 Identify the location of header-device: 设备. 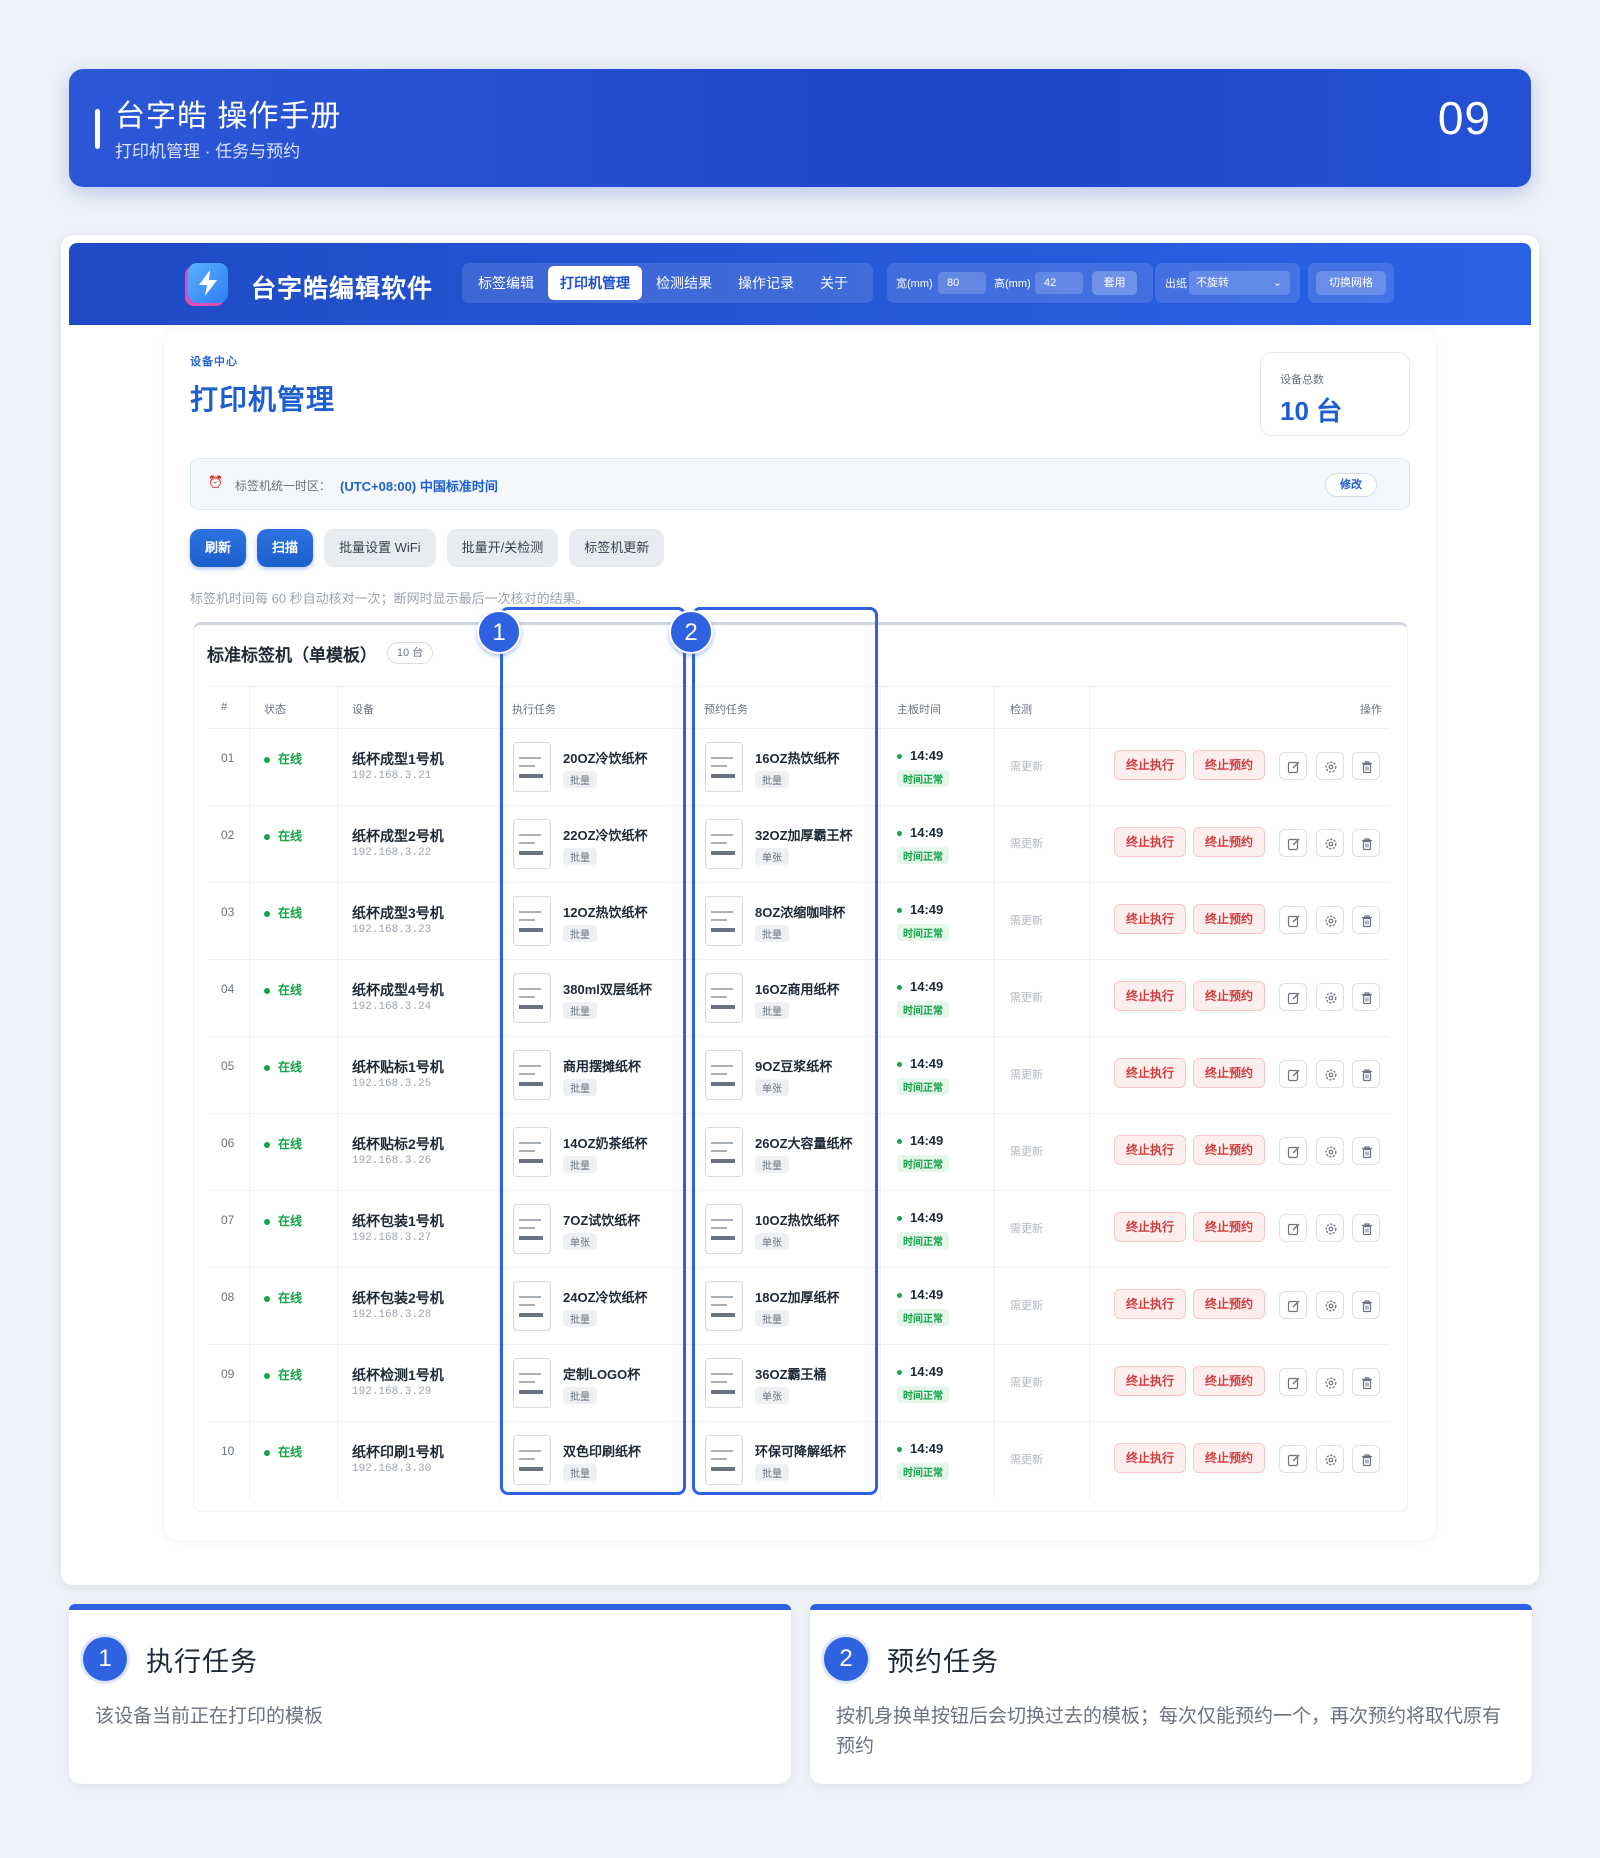
(363, 710).